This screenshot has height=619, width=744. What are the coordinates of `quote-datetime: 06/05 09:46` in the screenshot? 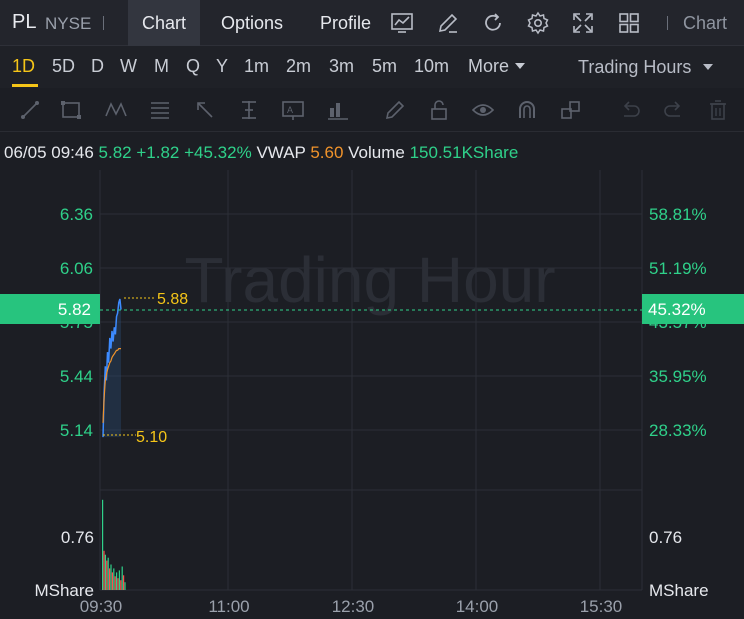 It's located at (49, 152).